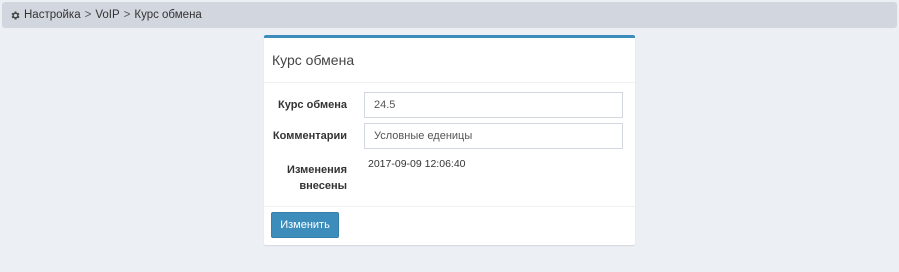 The width and height of the screenshot is (899, 272). What do you see at coordinates (493, 136) in the screenshot?
I see `comment-input: Условные еденицы` at bounding box center [493, 136].